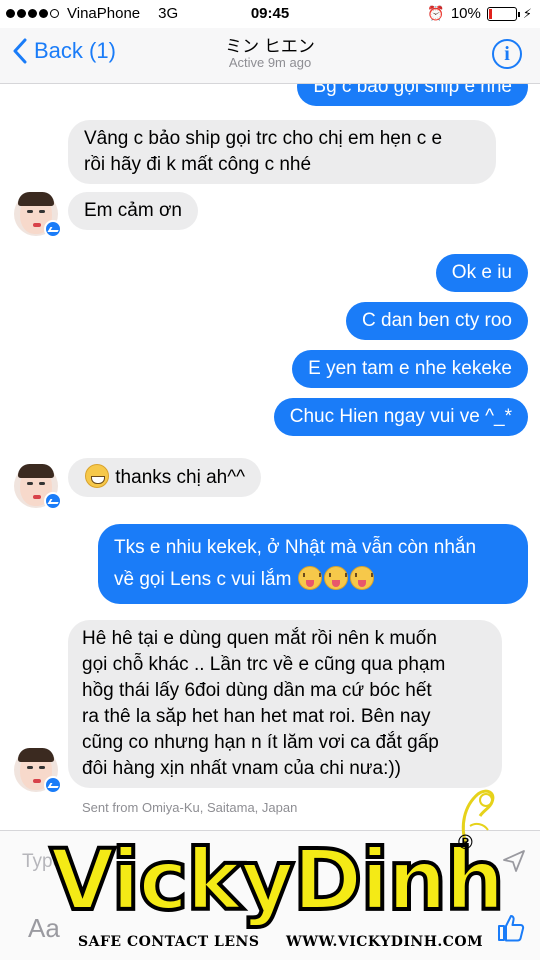  I want to click on fairy-logo-icon, so click(478, 817).